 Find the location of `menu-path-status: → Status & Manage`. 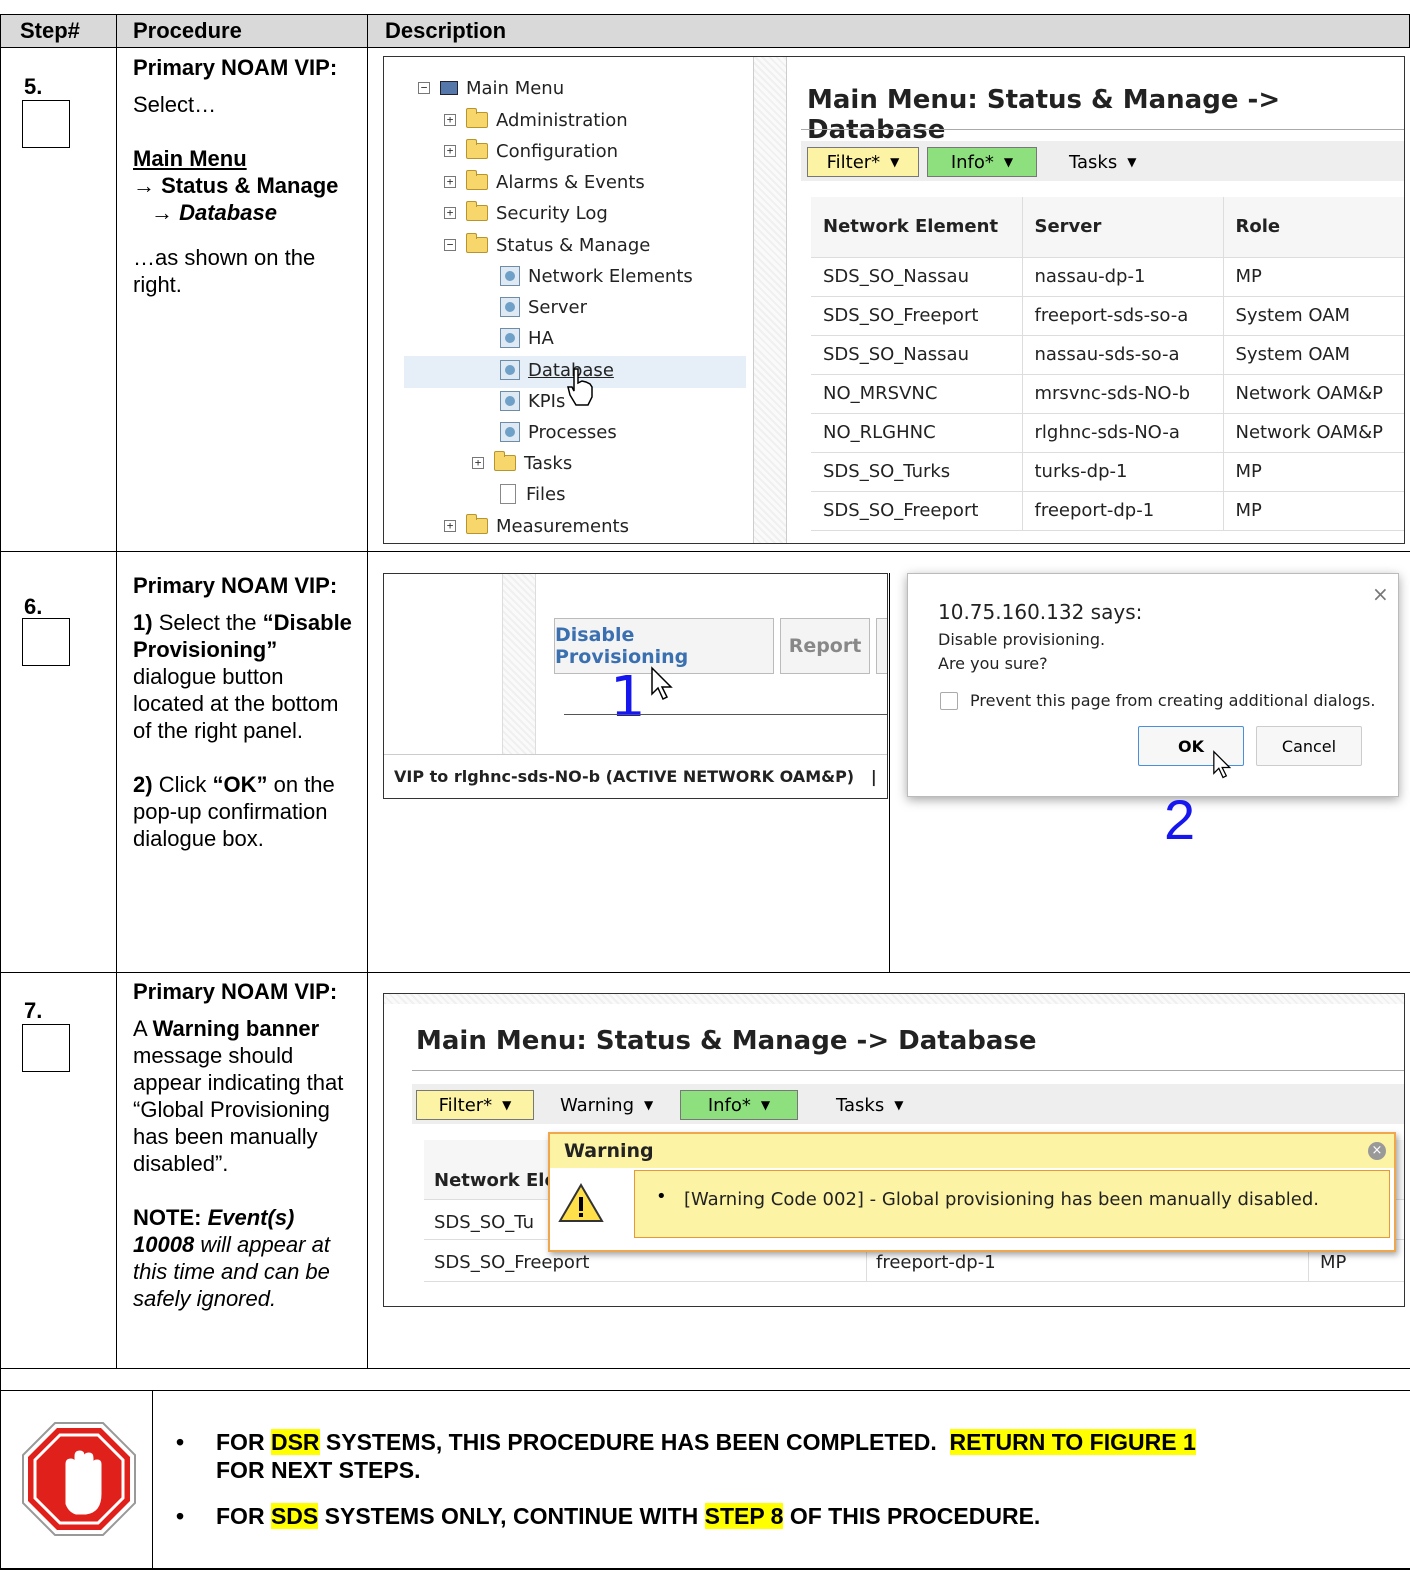

menu-path-status: → Status & Manage is located at coordinates (236, 185).